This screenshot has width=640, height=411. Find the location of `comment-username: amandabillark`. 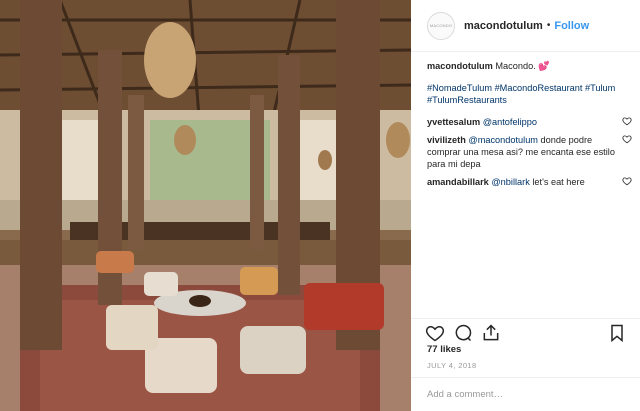

comment-username: amandabillark is located at coordinates (458, 182).